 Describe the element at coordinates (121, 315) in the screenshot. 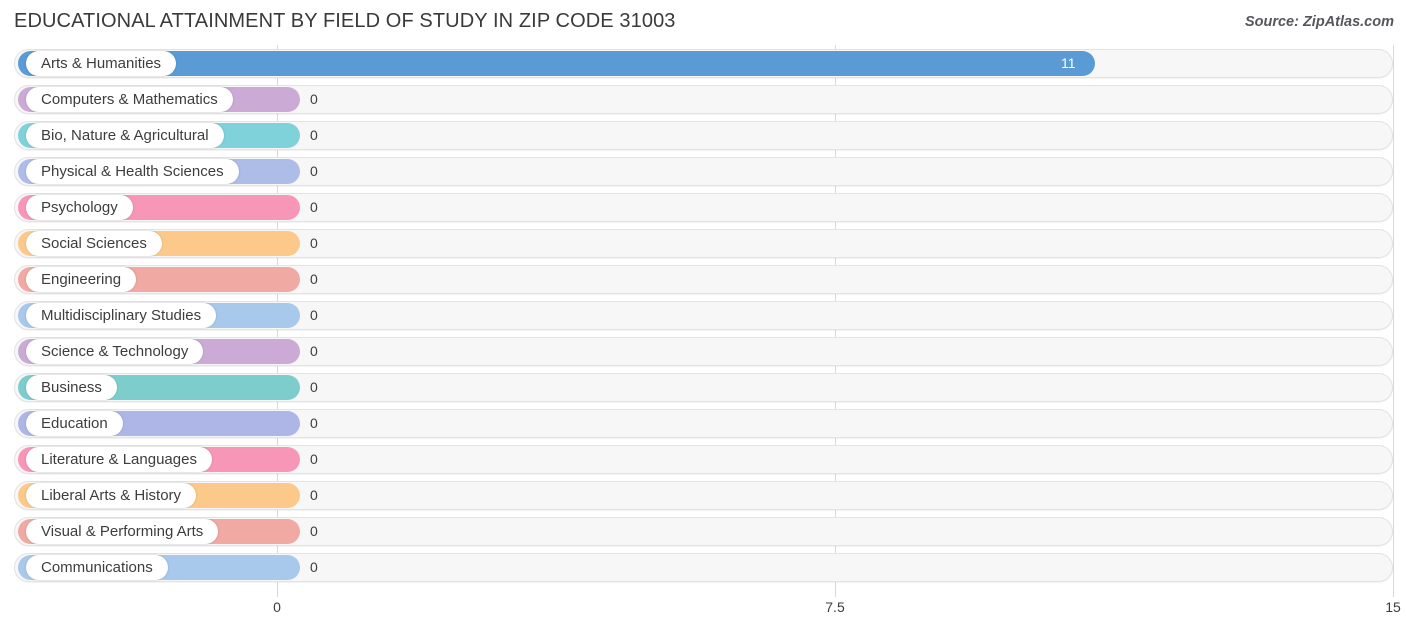

I see `bar-category-label: Multidisciplinary Studies` at that location.